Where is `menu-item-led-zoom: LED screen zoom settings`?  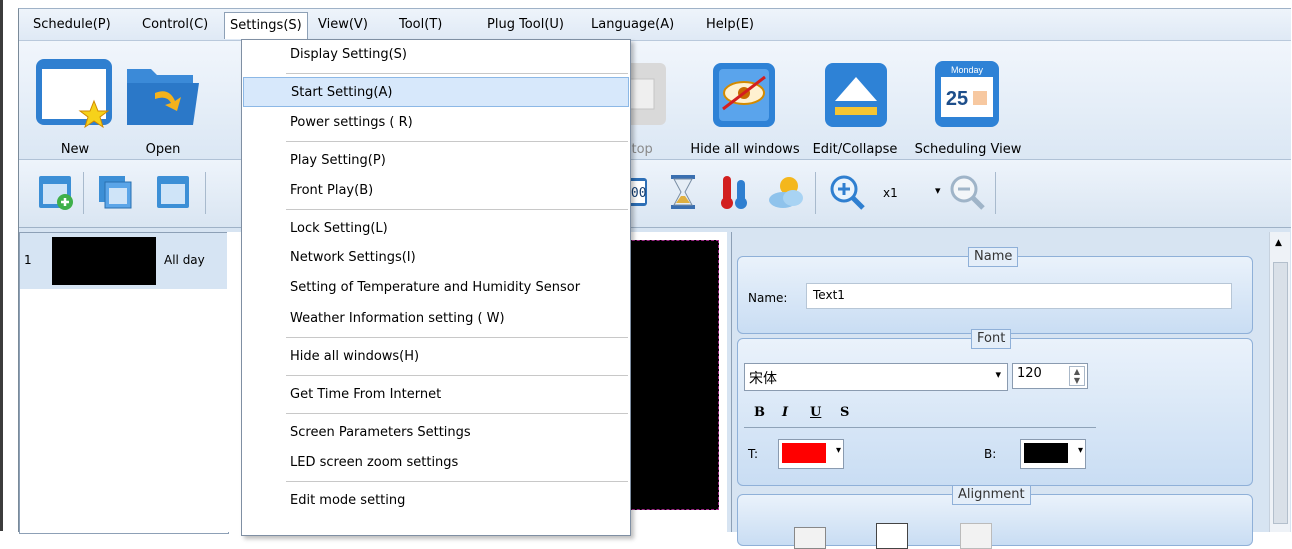
menu-item-led-zoom: LED screen zoom settings is located at coordinates (436, 463).